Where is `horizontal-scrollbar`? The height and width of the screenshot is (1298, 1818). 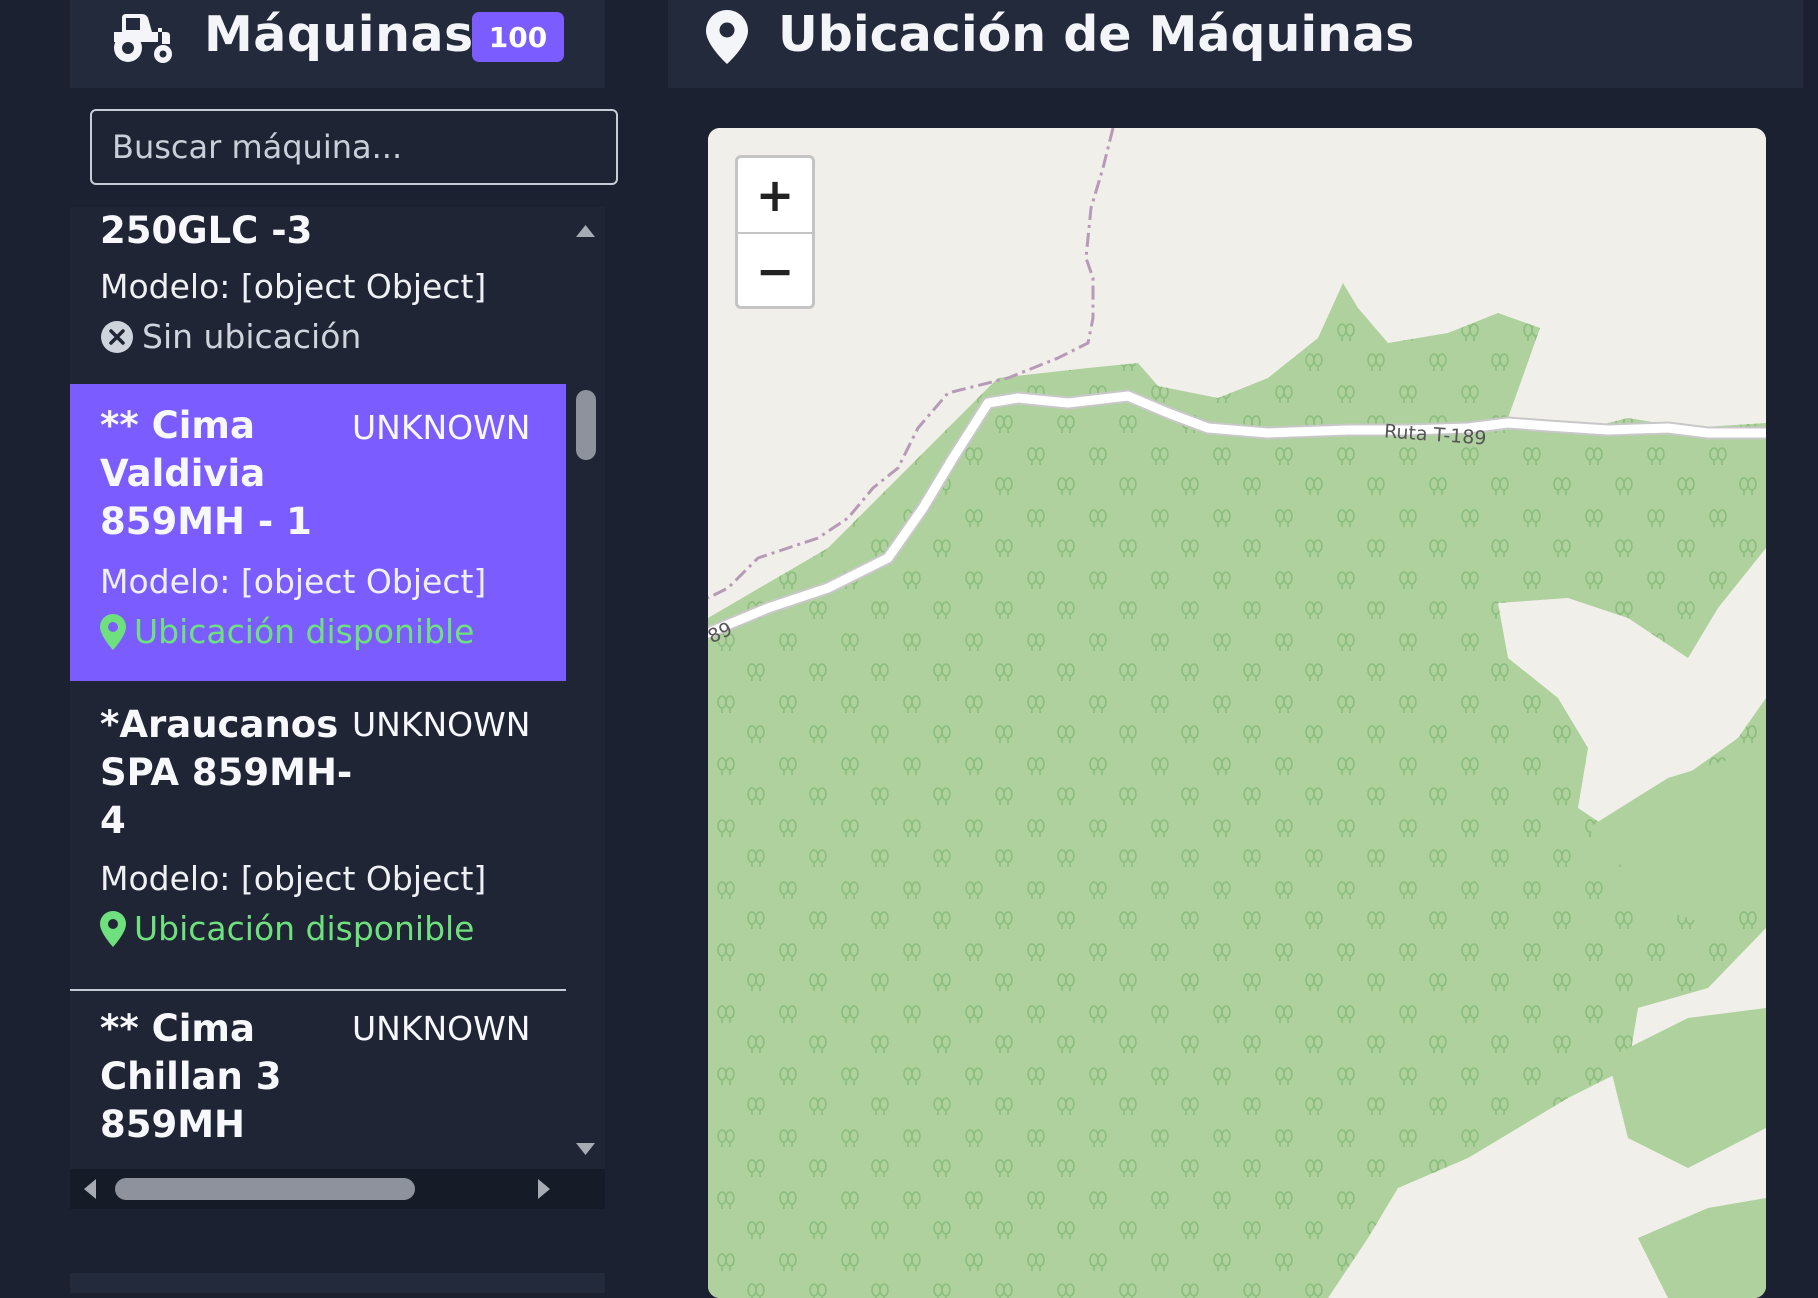
horizontal-scrollbar is located at coordinates (337, 1189).